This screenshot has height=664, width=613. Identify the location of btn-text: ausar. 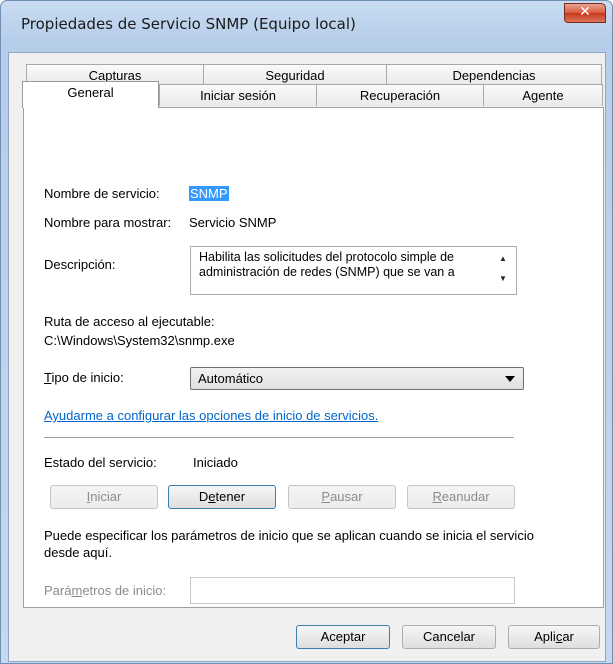
(346, 496).